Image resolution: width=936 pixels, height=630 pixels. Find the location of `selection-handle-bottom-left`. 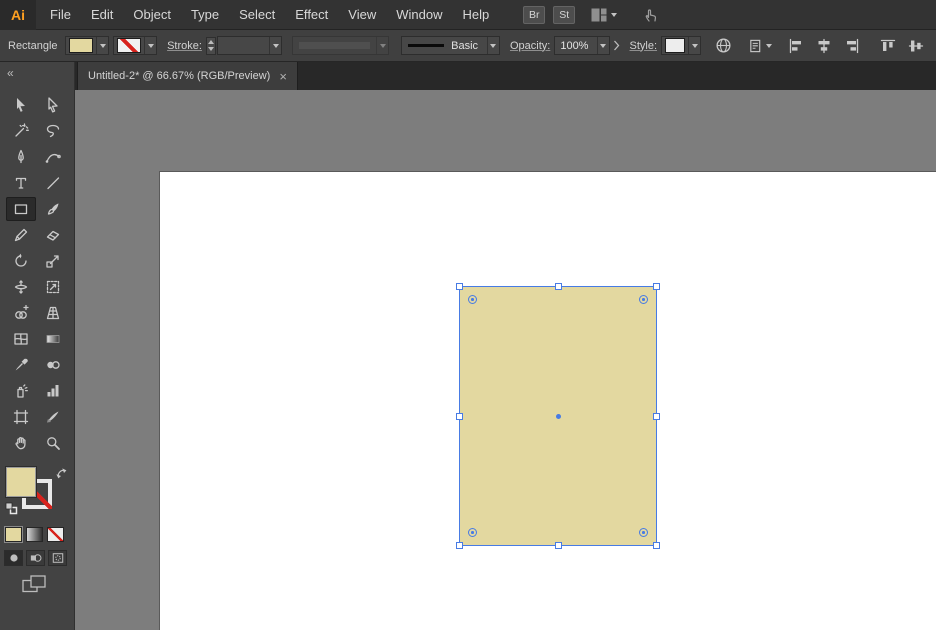

selection-handle-bottom-left is located at coordinates (459, 545).